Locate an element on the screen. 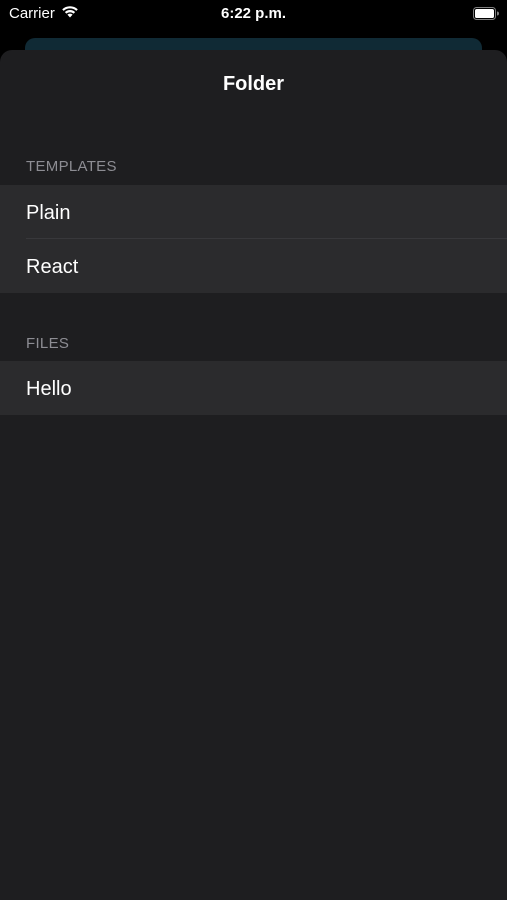  status-time: 6:22 p.m. is located at coordinates (253, 13).